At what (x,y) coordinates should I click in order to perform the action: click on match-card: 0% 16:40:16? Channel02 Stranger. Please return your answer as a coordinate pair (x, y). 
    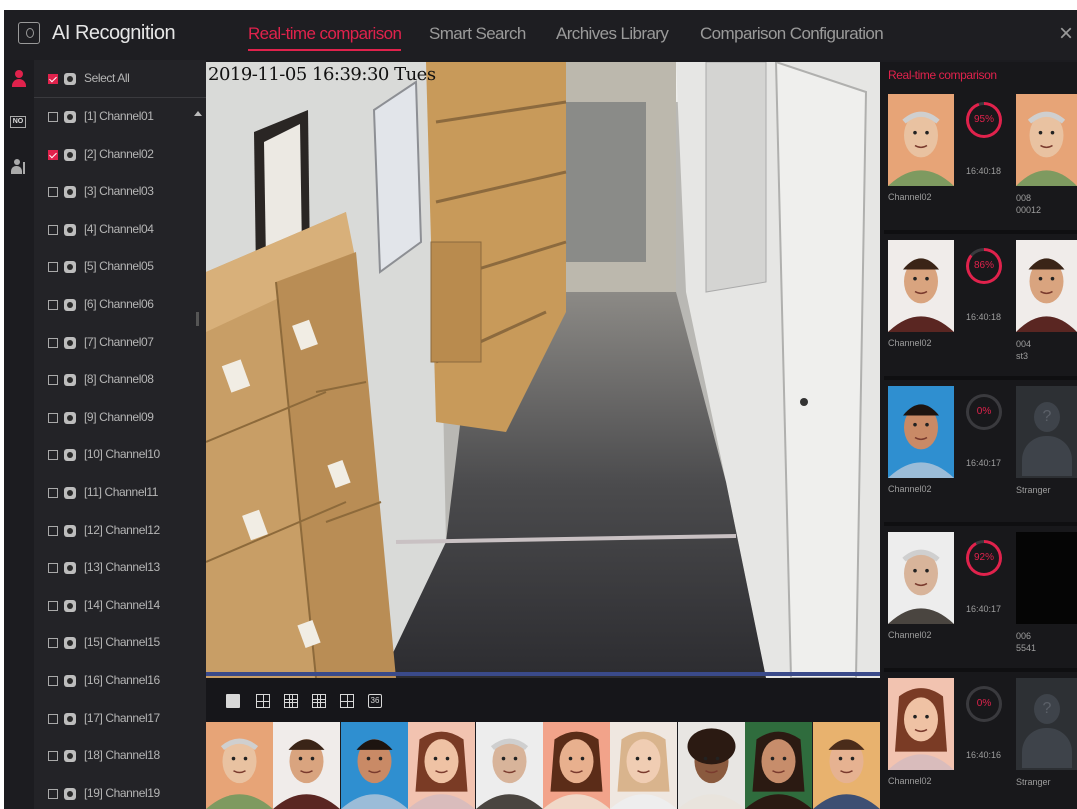
    Looking at the image, I should click on (980, 743).